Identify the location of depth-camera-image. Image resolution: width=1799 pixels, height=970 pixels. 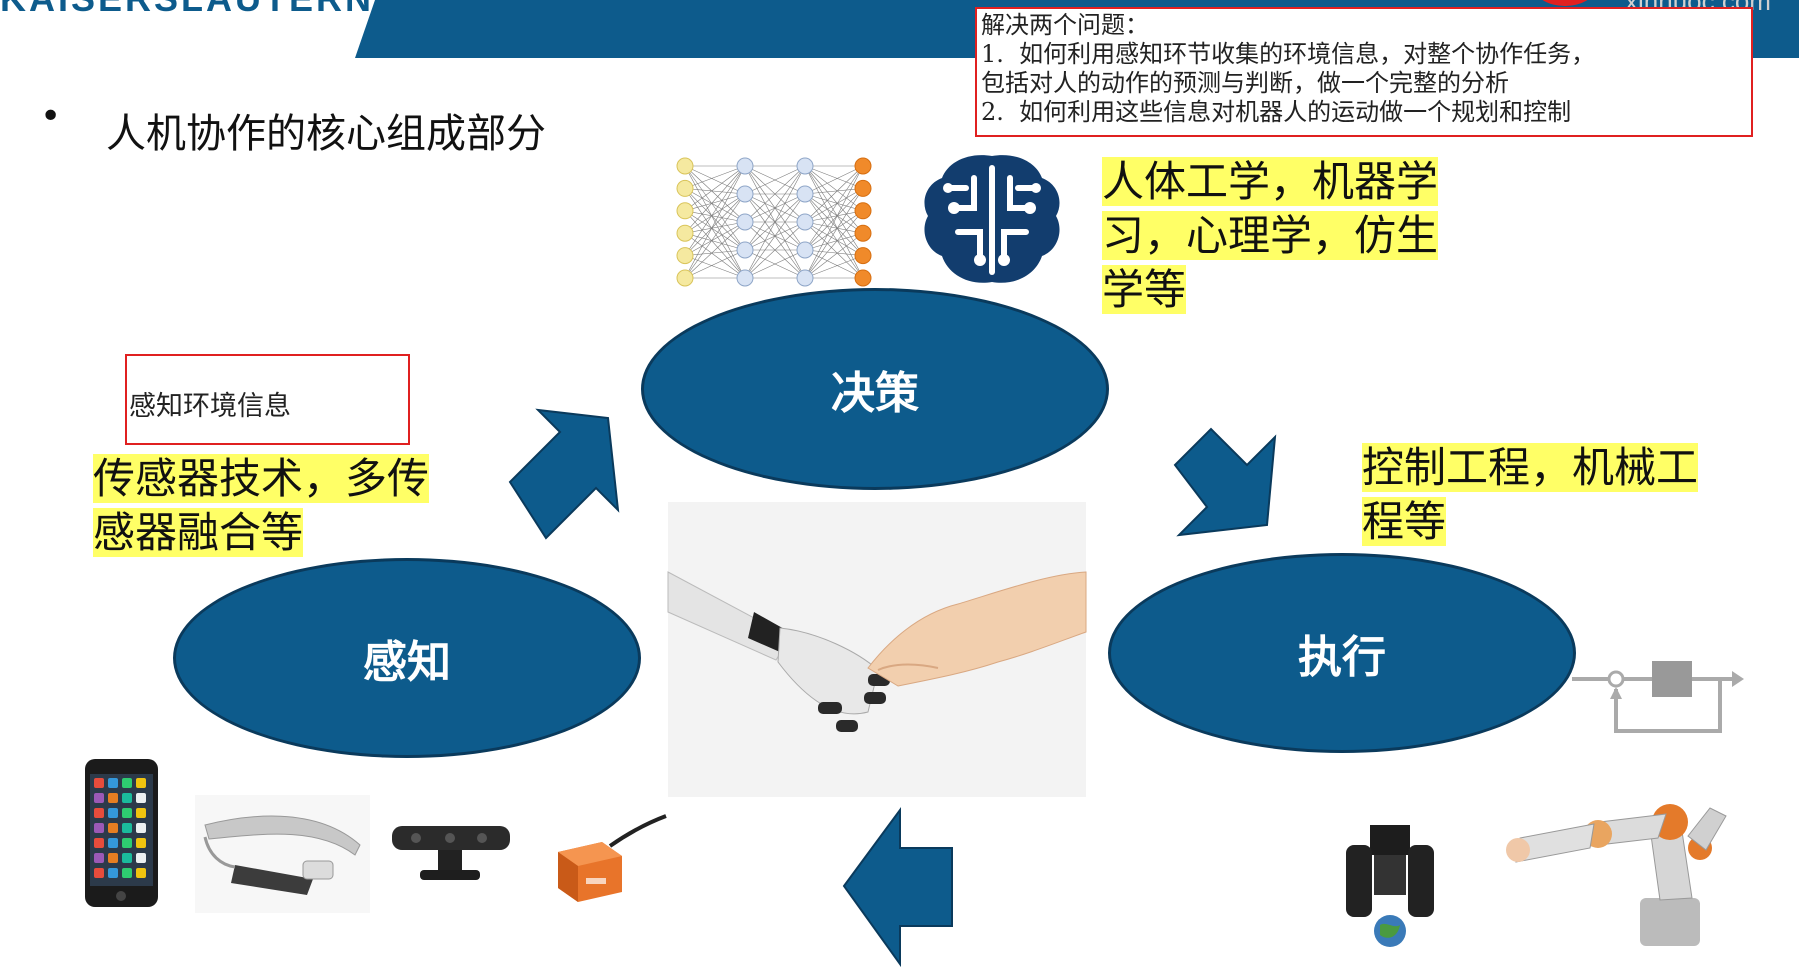
(451, 853).